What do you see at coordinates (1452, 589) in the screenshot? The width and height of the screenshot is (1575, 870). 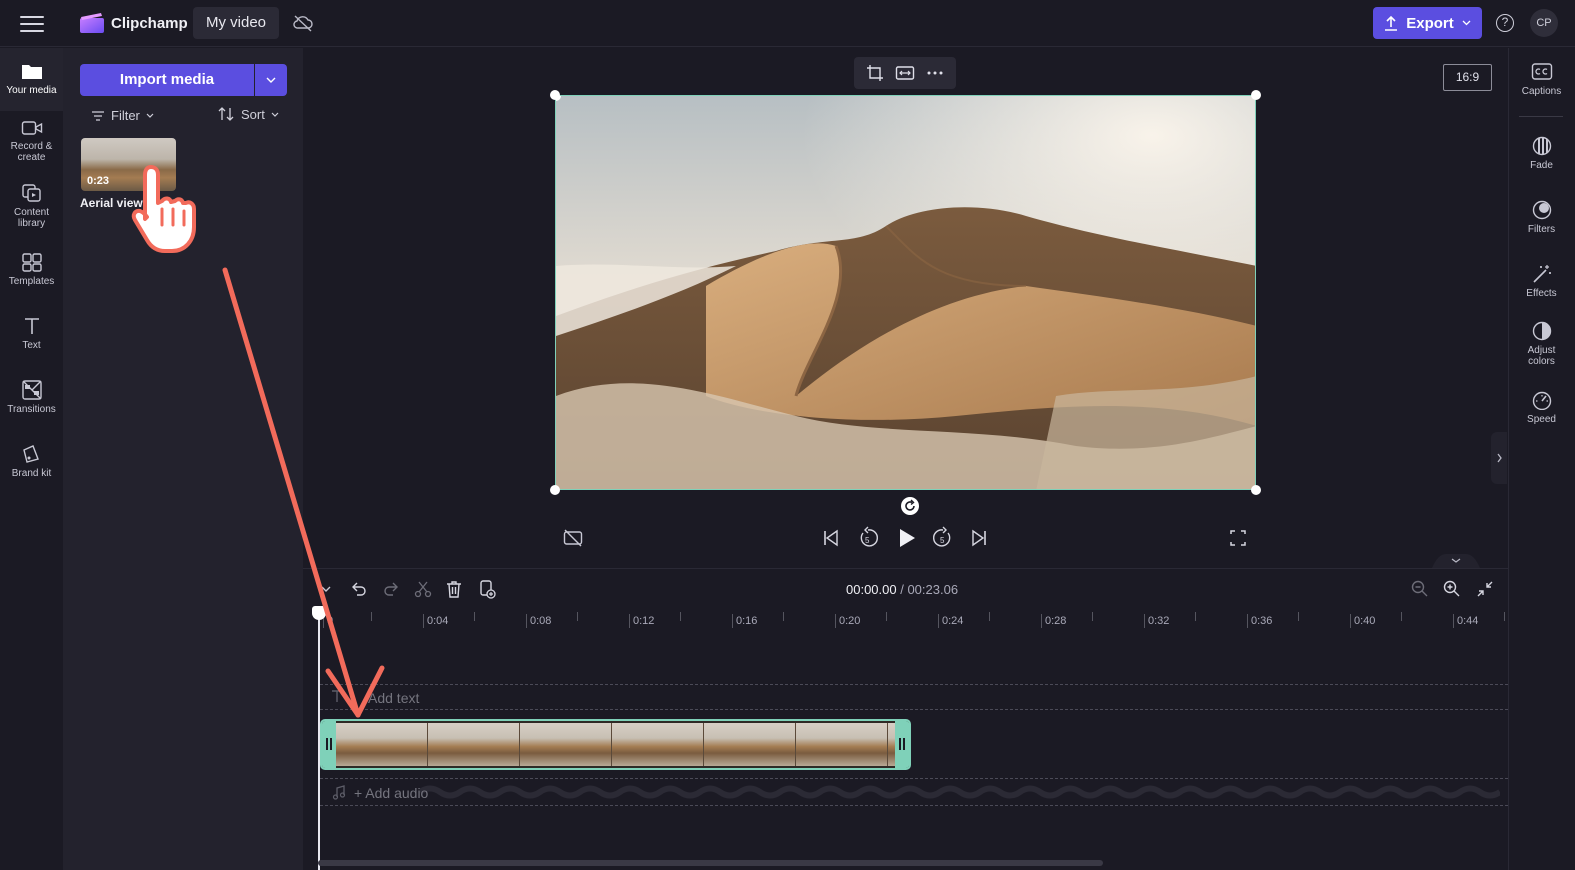 I see `zoom-in-icon` at bounding box center [1452, 589].